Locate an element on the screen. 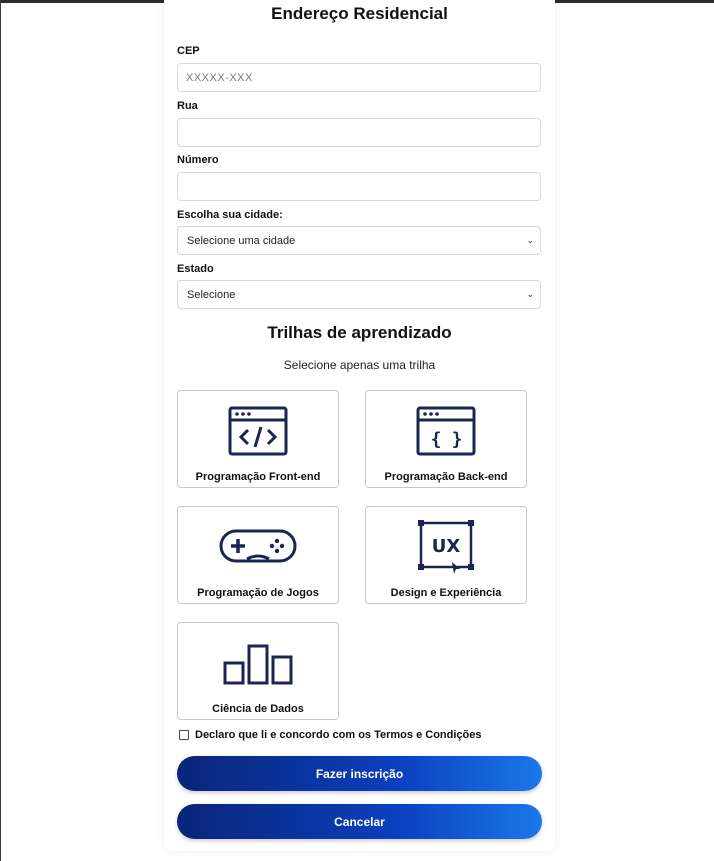  track-label-front-end: Programação Front-end is located at coordinates (258, 477).